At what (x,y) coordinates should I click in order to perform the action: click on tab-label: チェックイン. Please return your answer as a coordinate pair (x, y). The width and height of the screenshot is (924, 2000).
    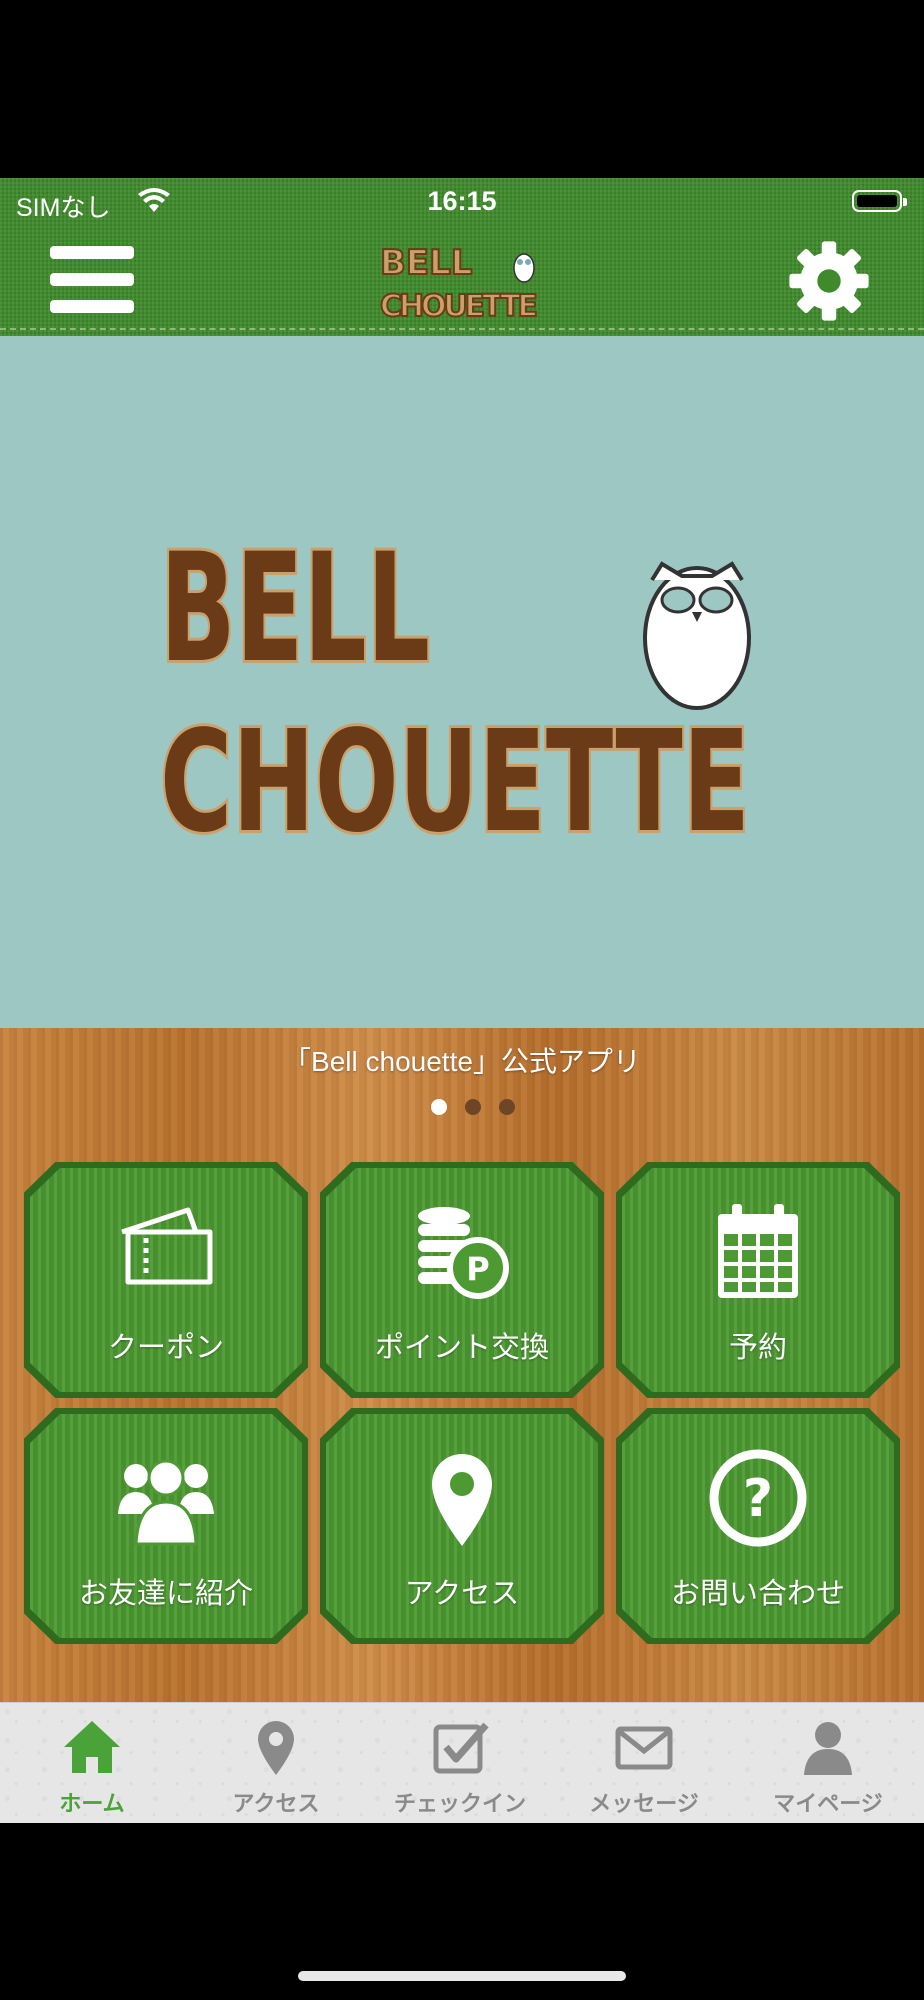
    Looking at the image, I should click on (459, 1803).